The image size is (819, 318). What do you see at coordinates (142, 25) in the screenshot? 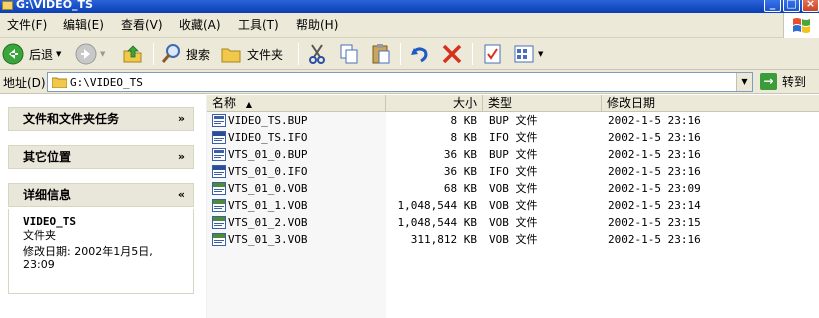
I see `menu-view: 查看(V)` at bounding box center [142, 25].